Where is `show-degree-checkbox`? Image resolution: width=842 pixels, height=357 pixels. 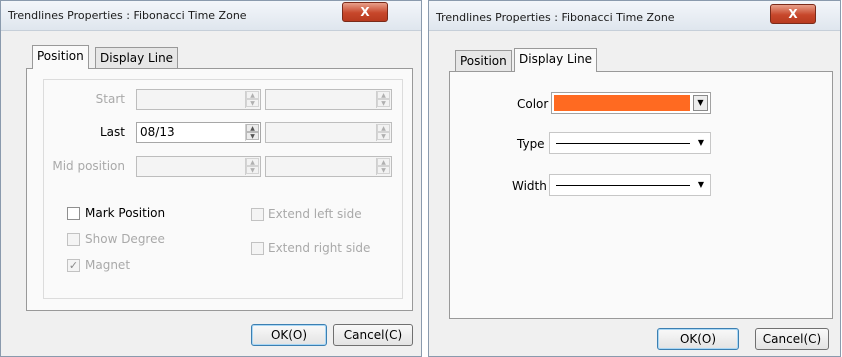
show-degree-checkbox is located at coordinates (73, 239).